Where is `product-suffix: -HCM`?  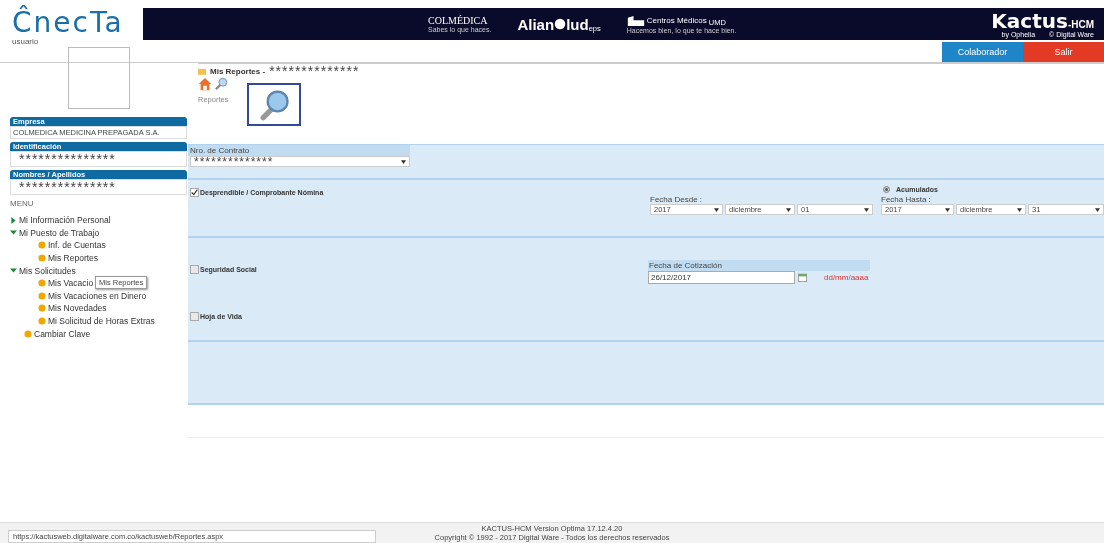
product-suffix: -HCM is located at coordinates (1080, 24).